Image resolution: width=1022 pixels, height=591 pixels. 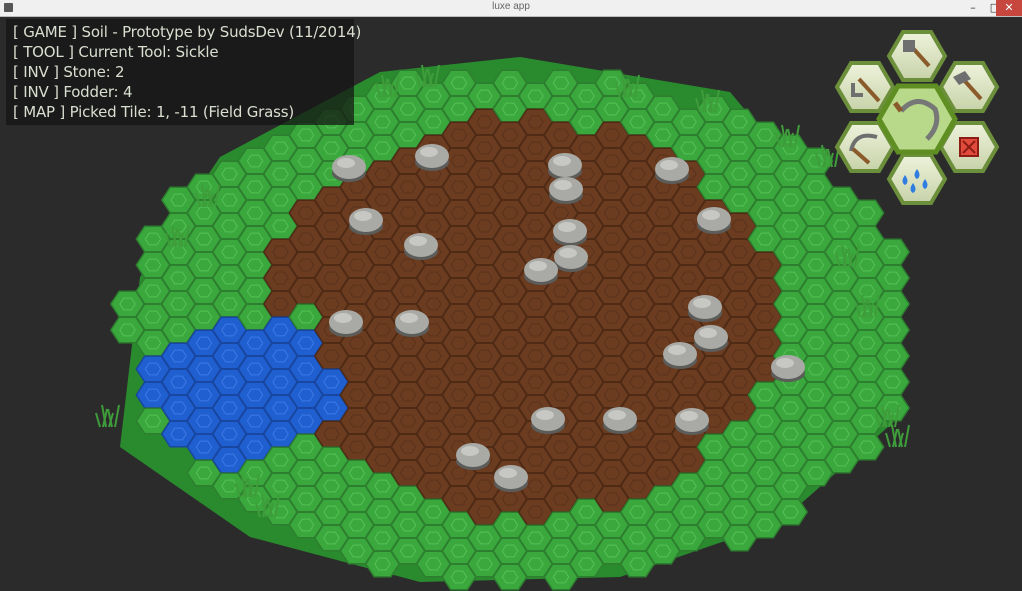 I want to click on title-bar: luxe app – □ ✕, so click(x=511, y=8).